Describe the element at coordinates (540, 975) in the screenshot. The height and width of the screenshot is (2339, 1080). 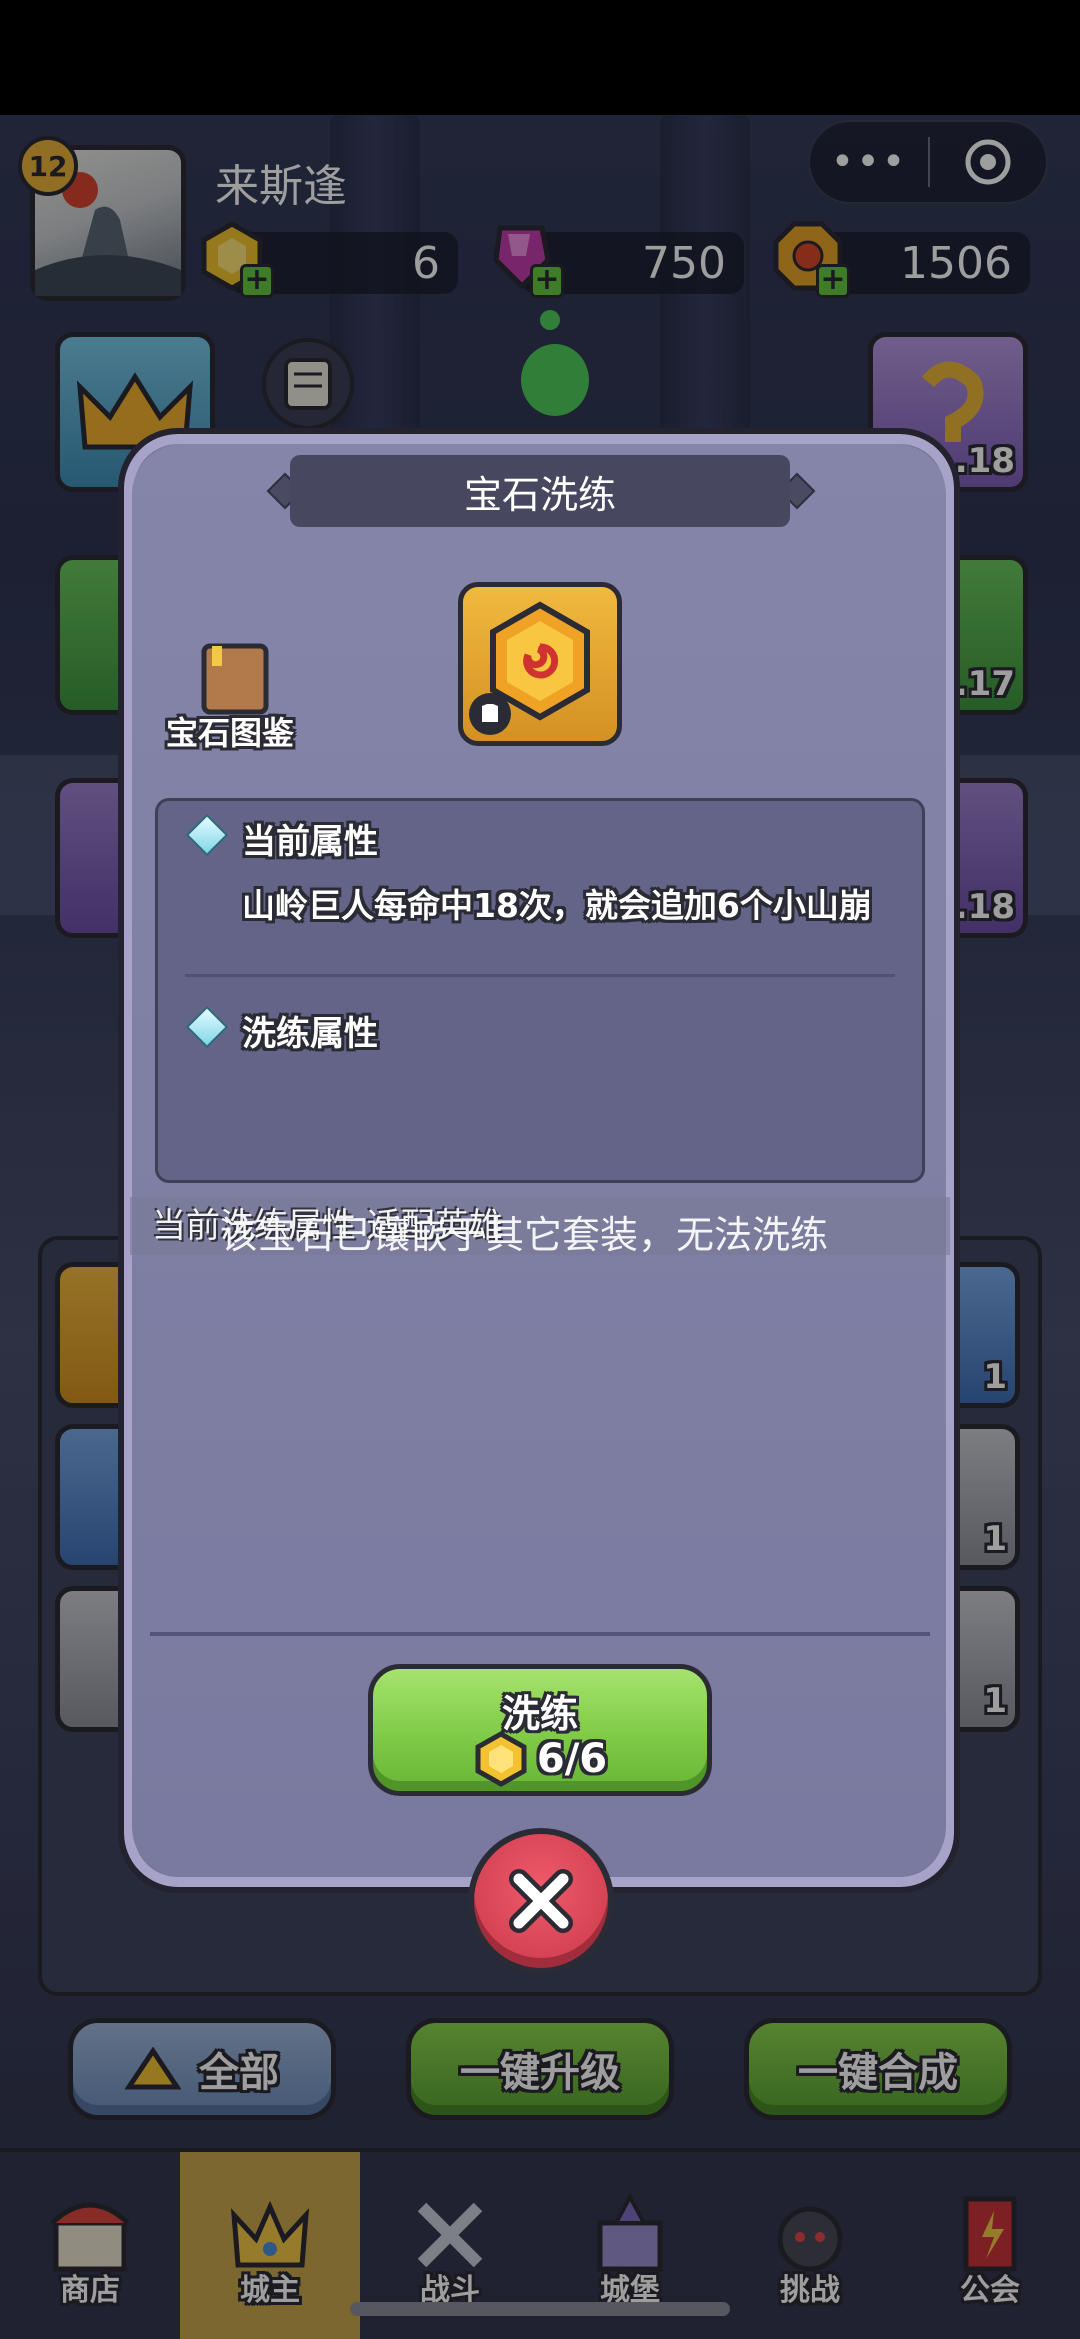
I see `attr-divider` at that location.